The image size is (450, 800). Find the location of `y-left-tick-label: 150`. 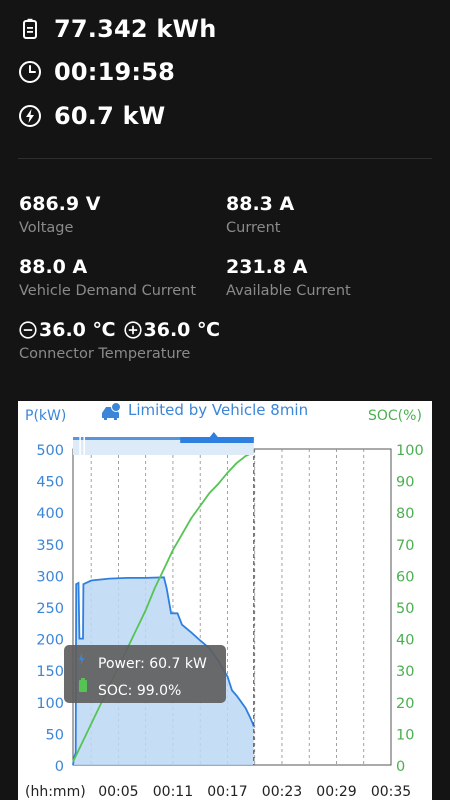

y-left-tick-label: 150 is located at coordinates (50, 672).